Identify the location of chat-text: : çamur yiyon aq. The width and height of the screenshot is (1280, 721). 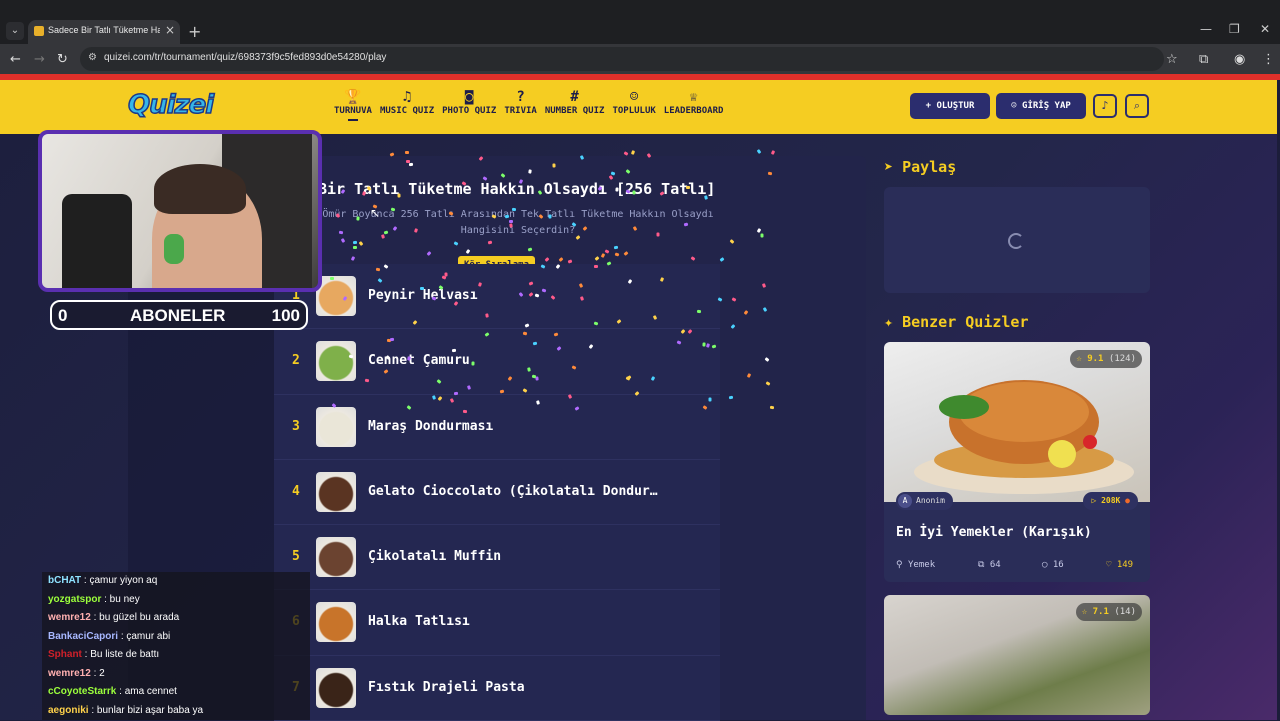
(120, 580).